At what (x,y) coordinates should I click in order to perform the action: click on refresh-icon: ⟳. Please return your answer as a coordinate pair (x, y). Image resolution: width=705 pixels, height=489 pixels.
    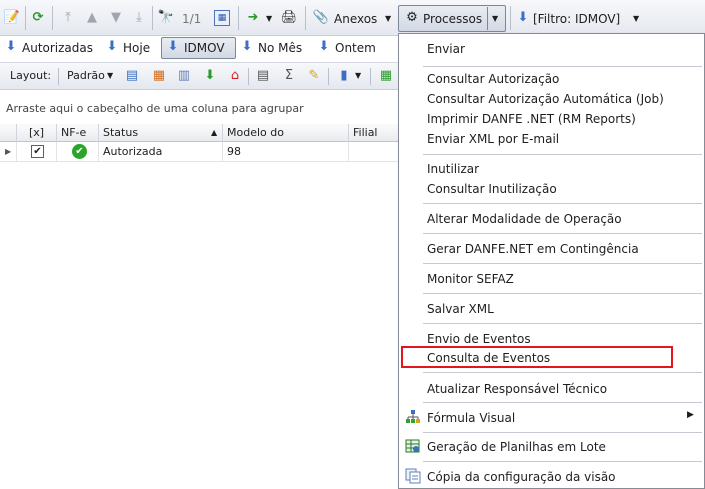
    Looking at the image, I should click on (38, 18).